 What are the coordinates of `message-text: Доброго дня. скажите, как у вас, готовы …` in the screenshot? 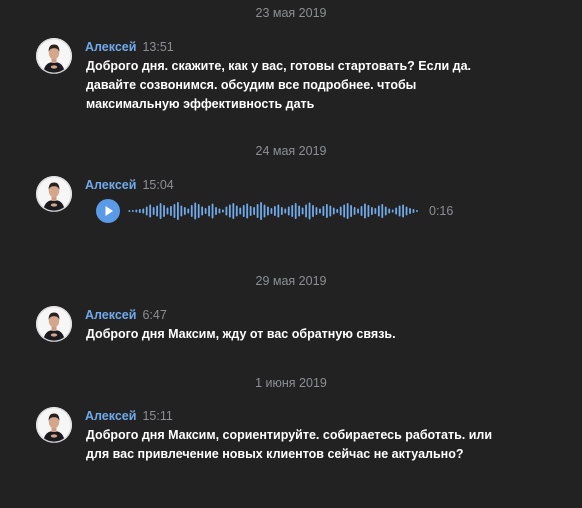 It's located at (279, 85).